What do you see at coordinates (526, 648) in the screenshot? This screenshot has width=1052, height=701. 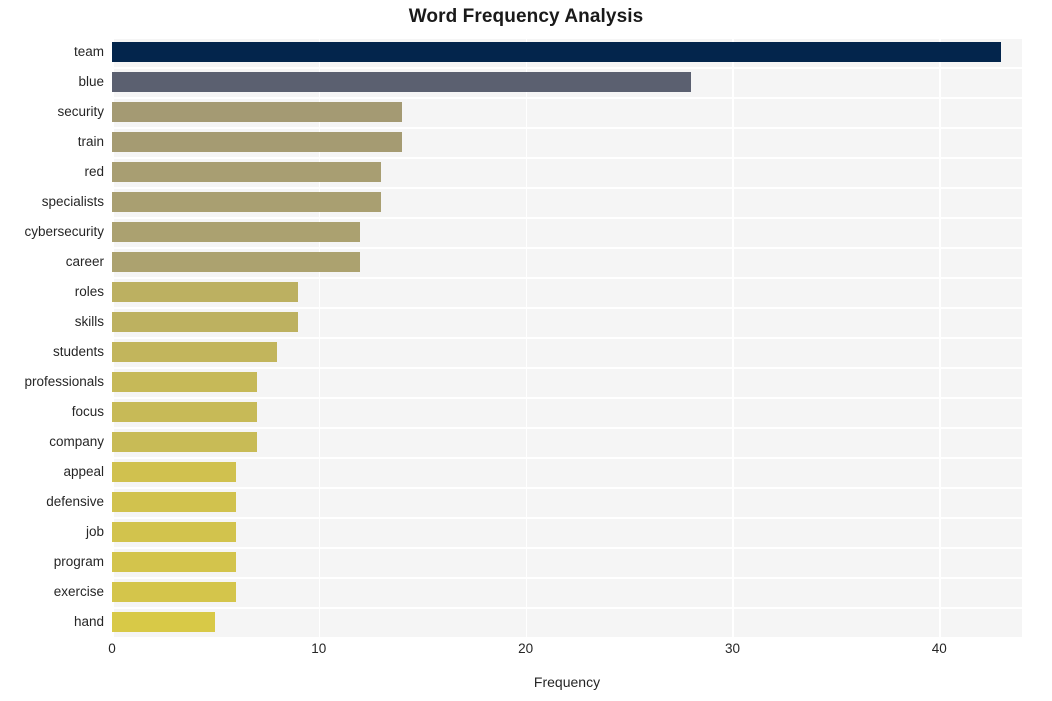 I see `x-axis-tick-label: 20` at bounding box center [526, 648].